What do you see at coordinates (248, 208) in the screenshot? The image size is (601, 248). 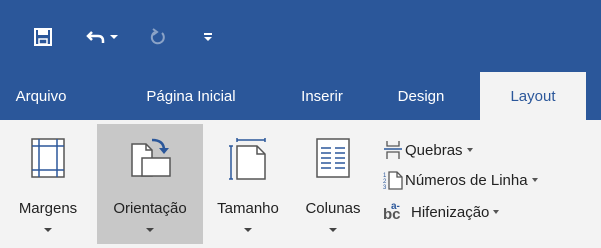 I see `size-label: Tamanho` at bounding box center [248, 208].